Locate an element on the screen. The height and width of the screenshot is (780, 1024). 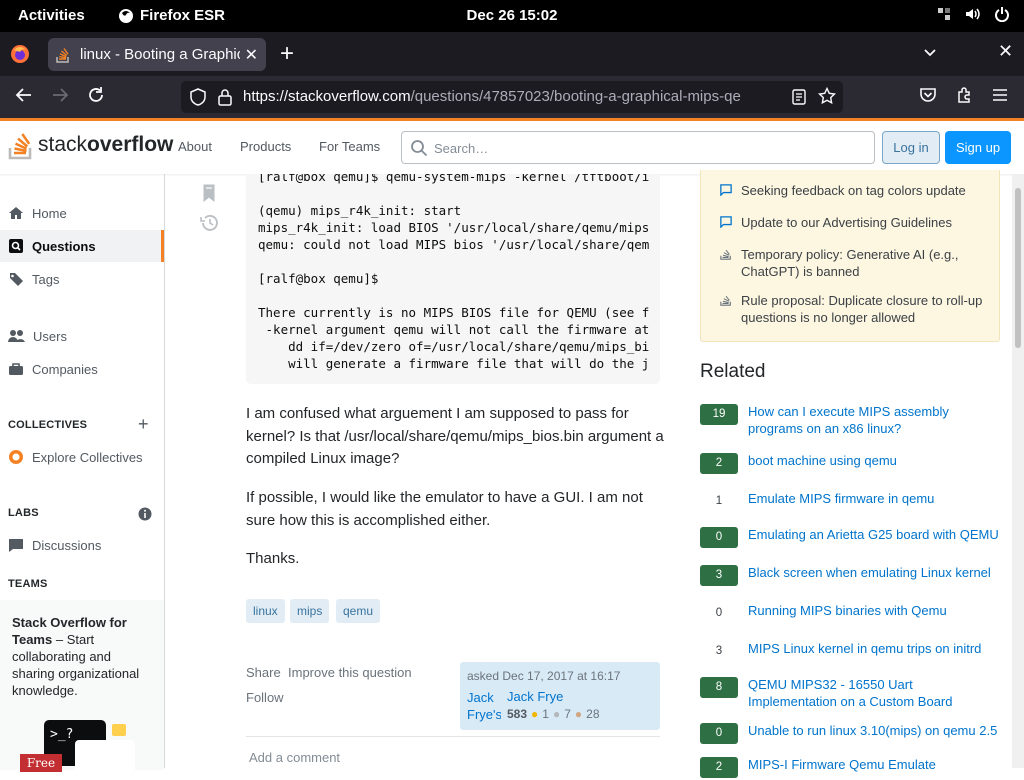
volume-icon is located at coordinates (973, 14).